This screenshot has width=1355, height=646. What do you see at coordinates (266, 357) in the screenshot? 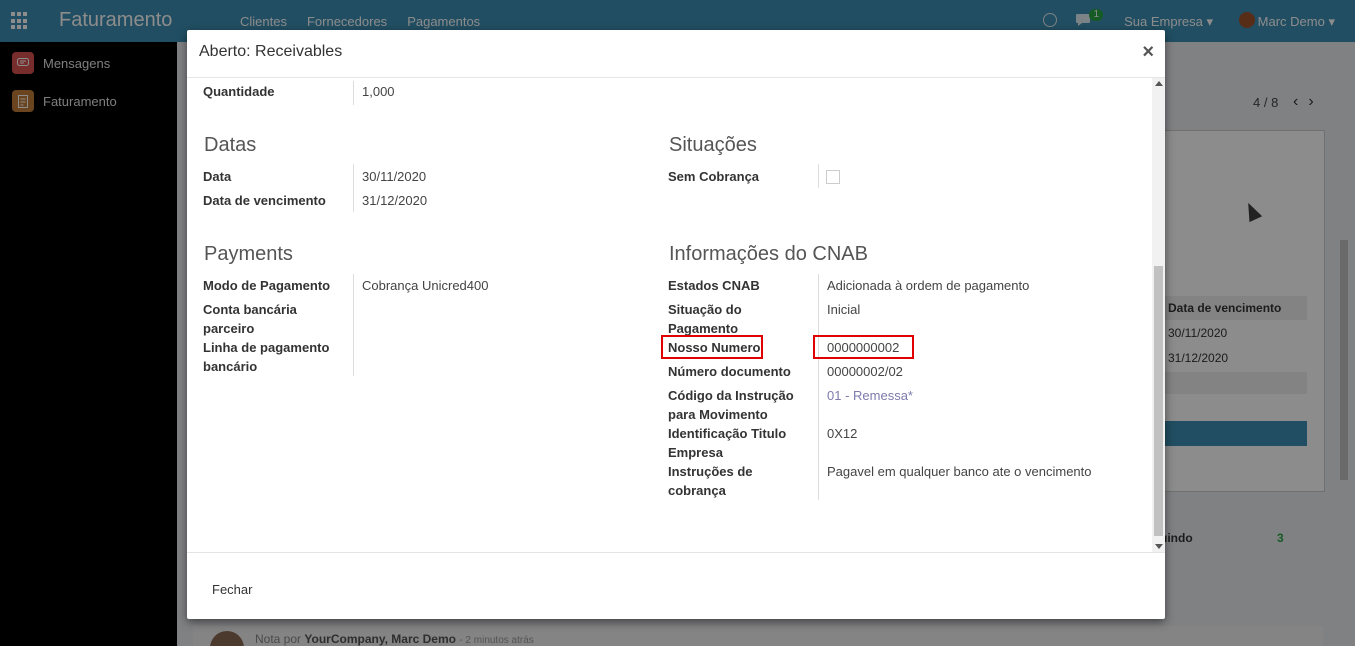
I see `field-label-linha-pagamento: Linha de pagamento bancário` at bounding box center [266, 357].